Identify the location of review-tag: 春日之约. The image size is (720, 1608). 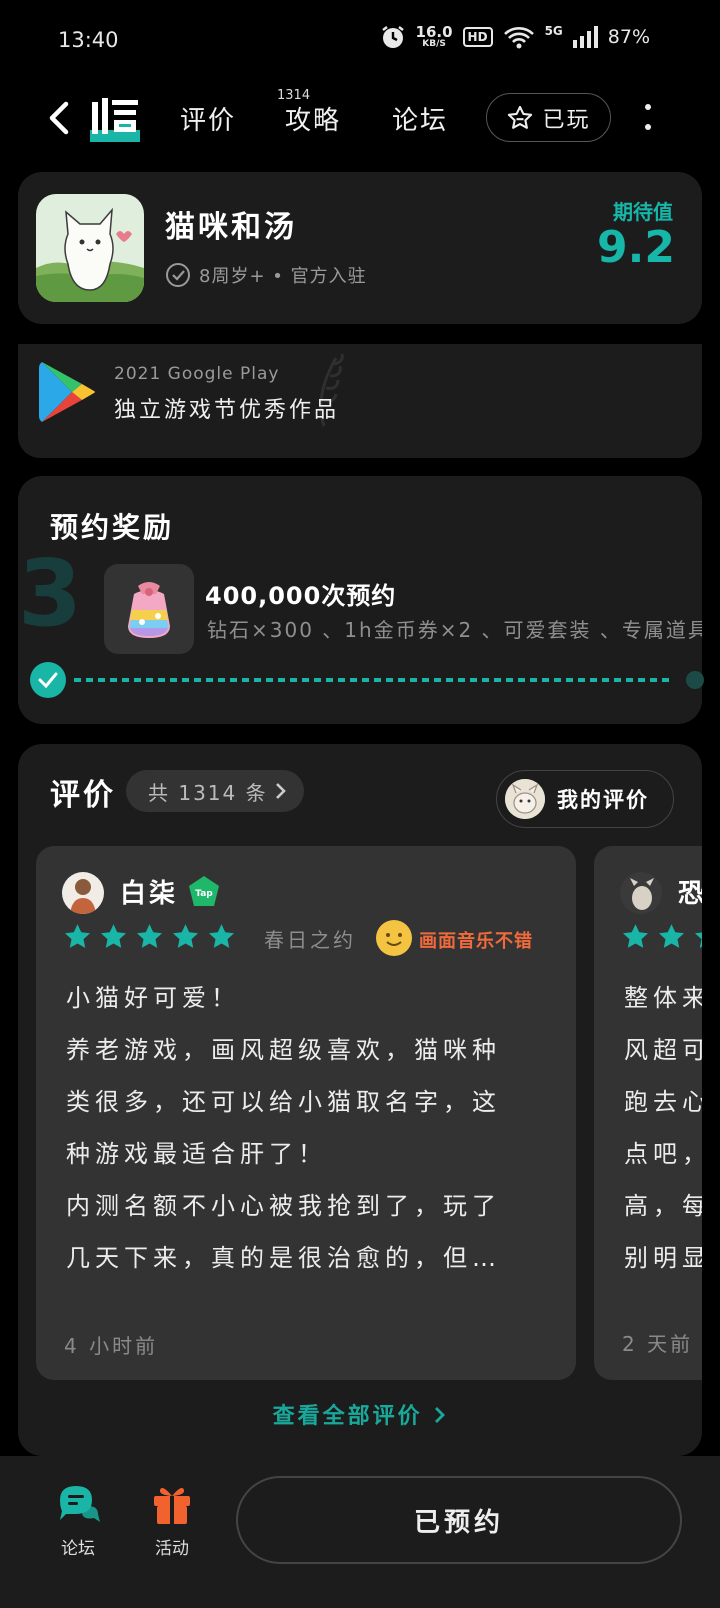
(310, 940).